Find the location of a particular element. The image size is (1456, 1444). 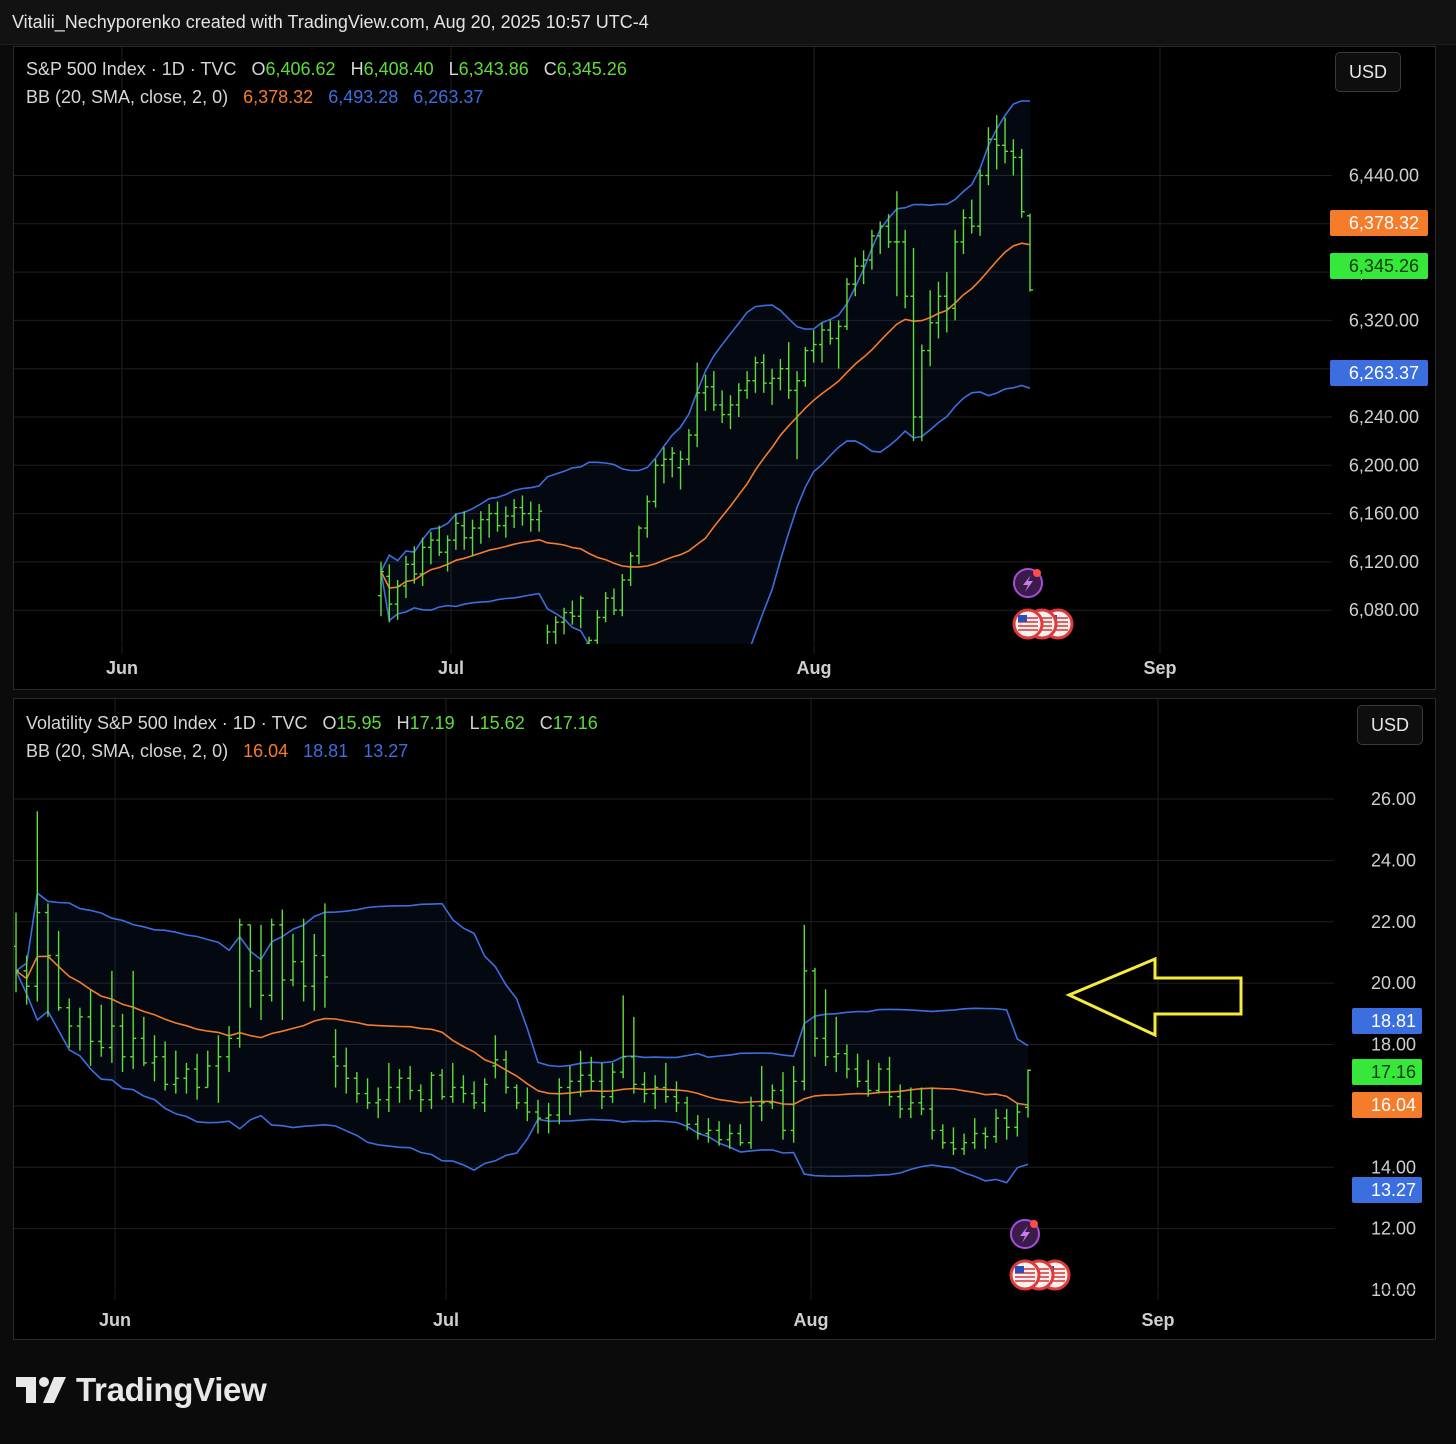

y-tick-label: 6,240.00 is located at coordinates (1384, 417).